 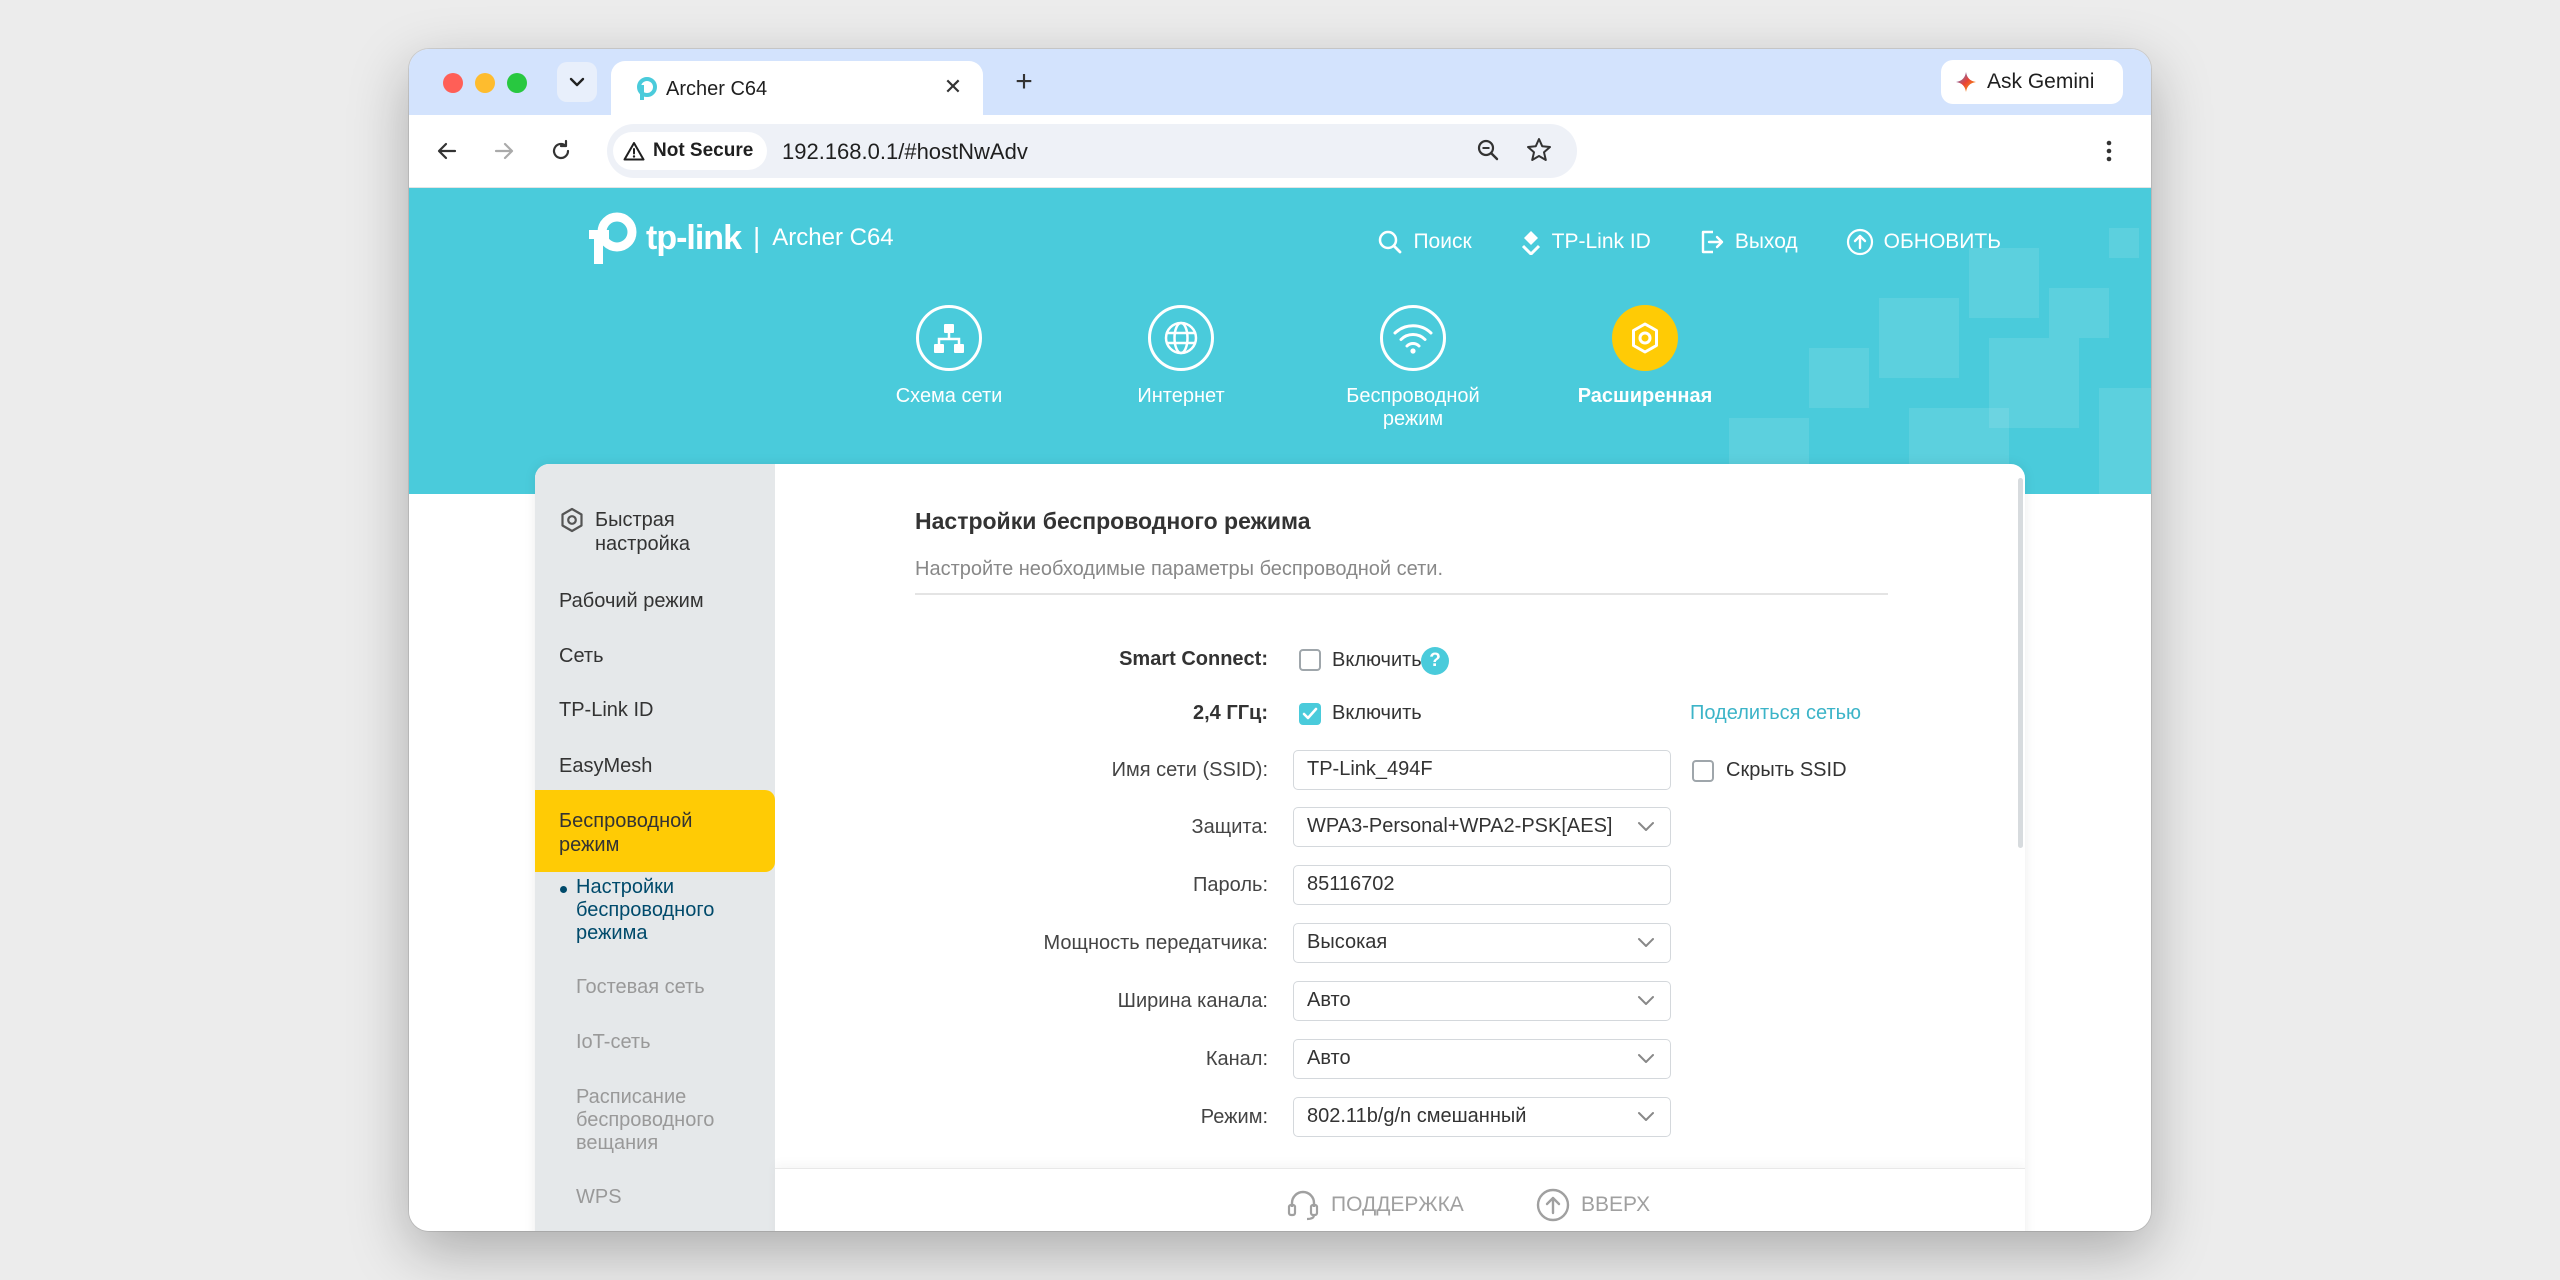 I want to click on support-link: ПОДДЕРЖКА, so click(x=1374, y=1205).